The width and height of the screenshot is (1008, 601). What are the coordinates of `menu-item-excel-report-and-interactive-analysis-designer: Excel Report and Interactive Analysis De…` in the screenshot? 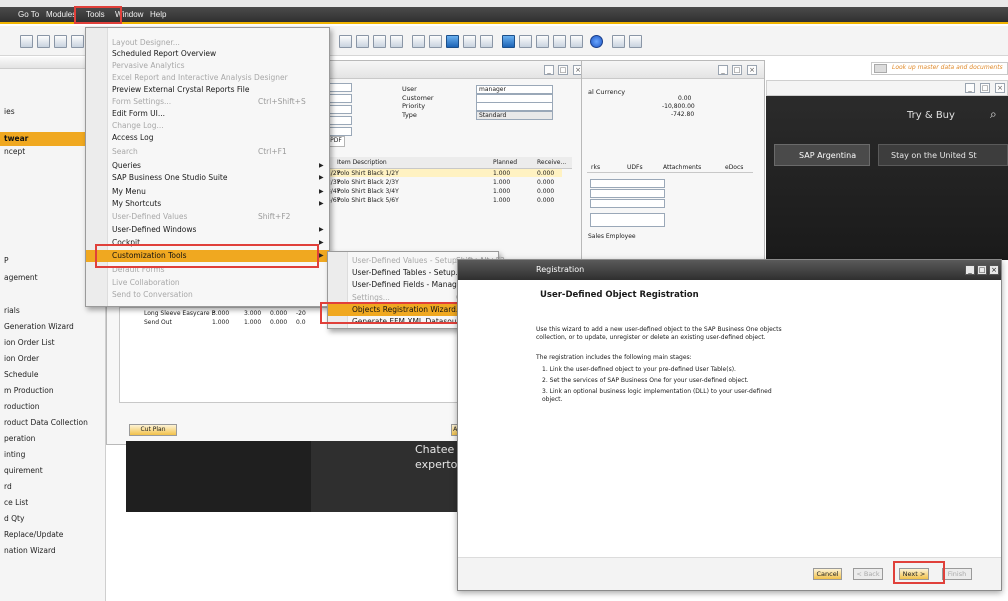 It's located at (207, 78).